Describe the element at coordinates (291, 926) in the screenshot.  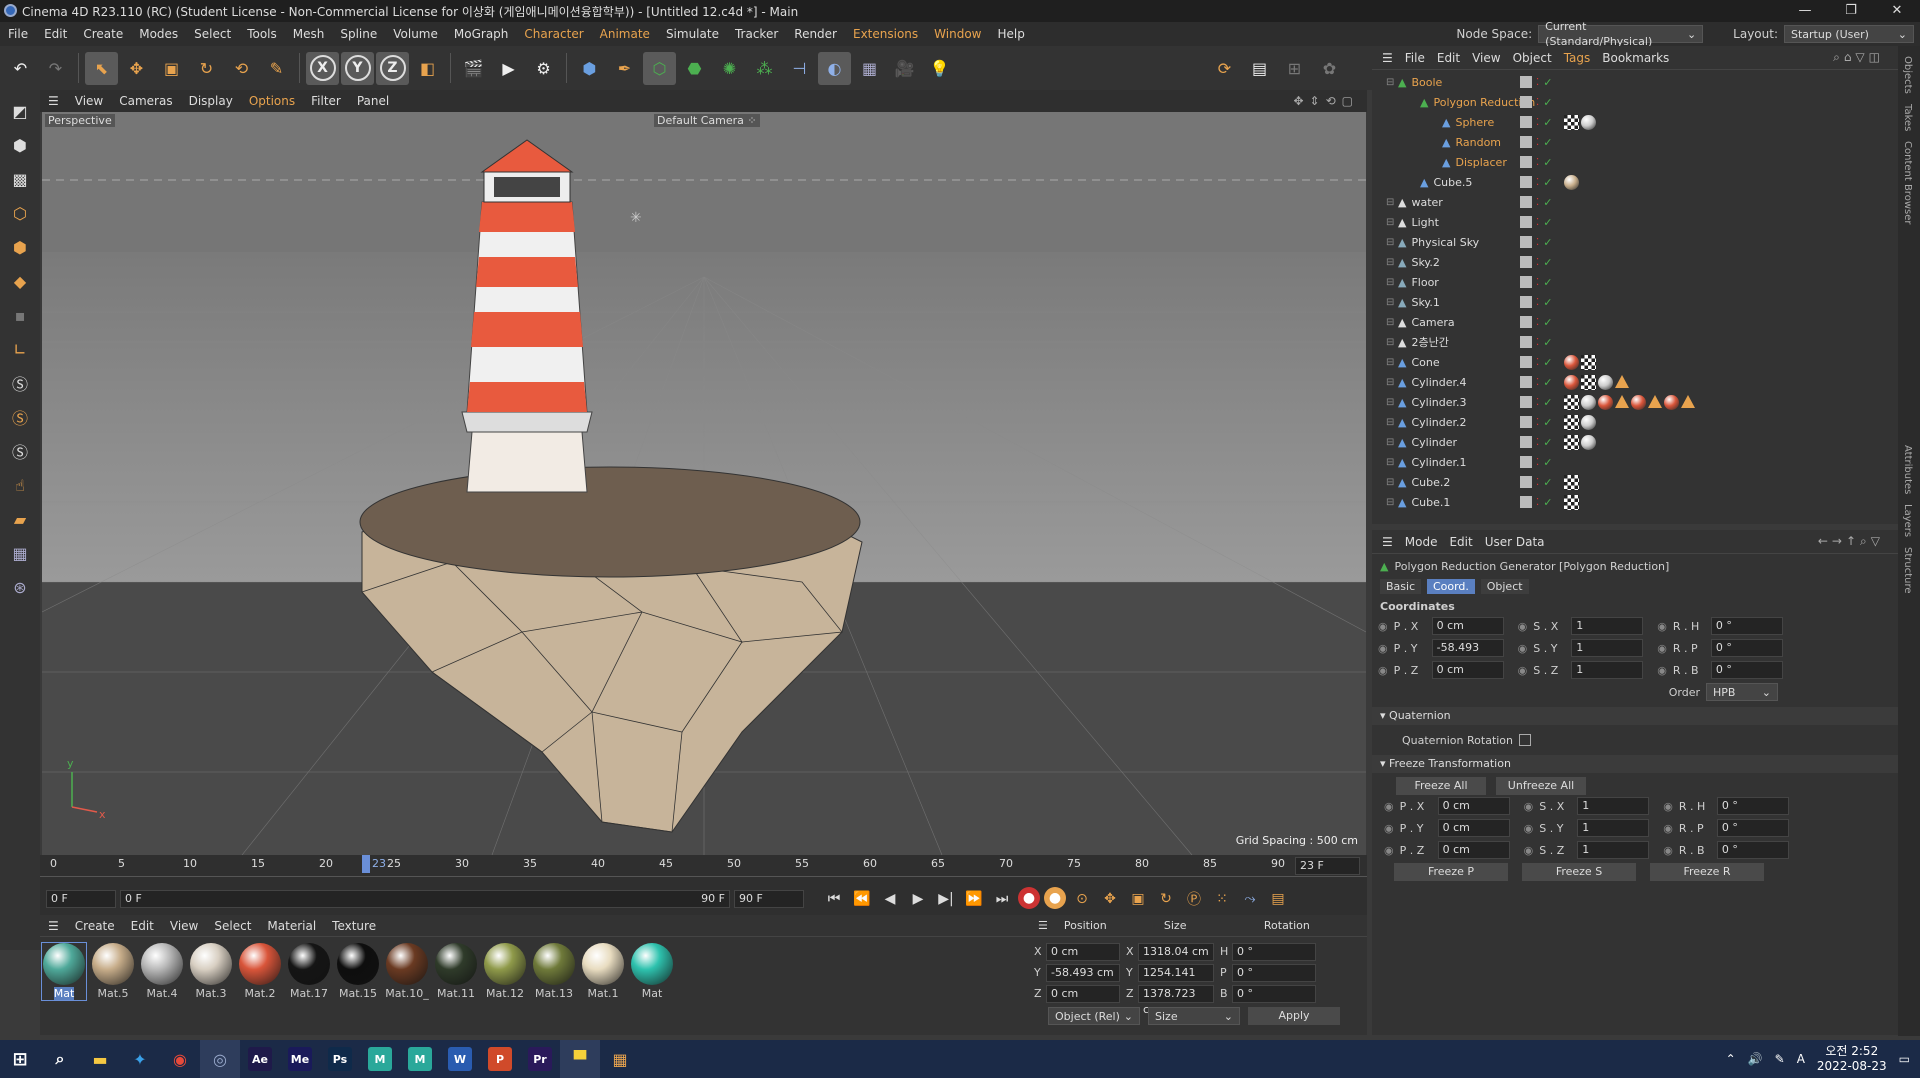
I see `material-menu-material: Material` at that location.